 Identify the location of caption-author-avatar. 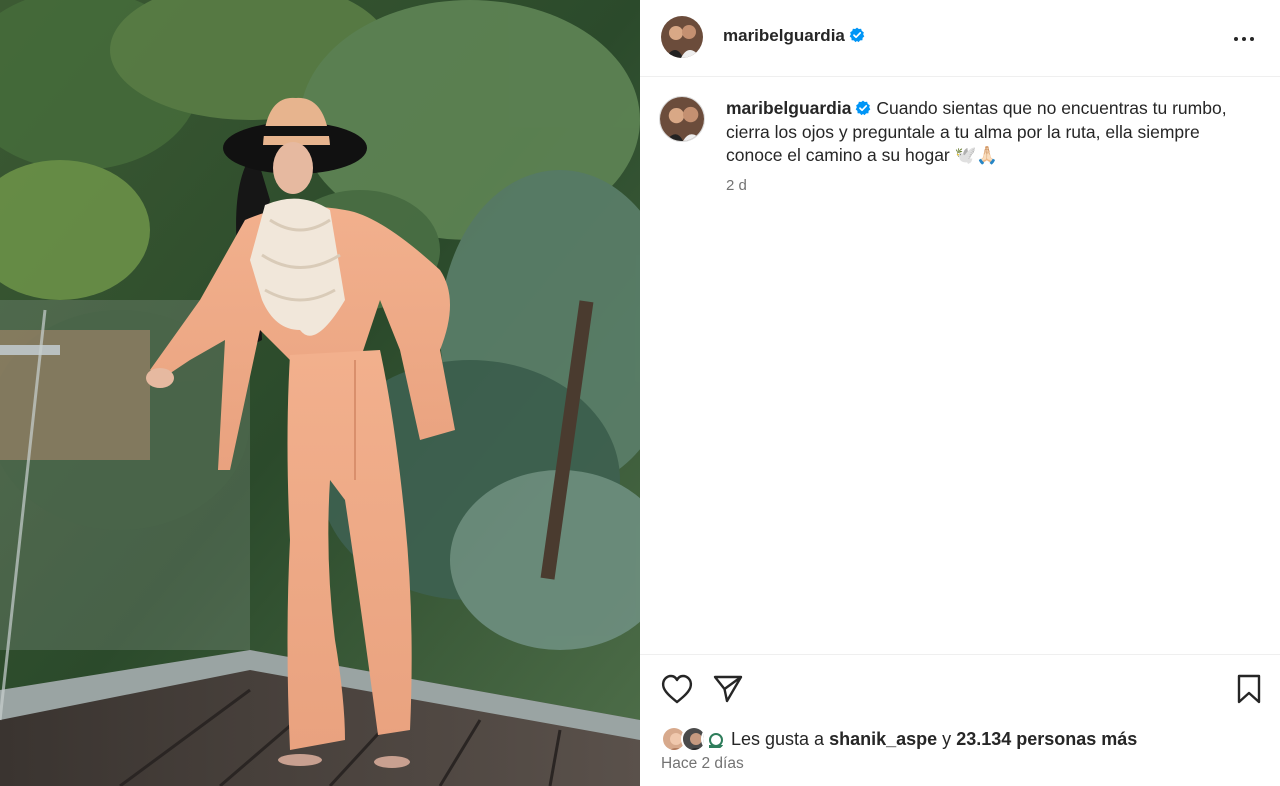
(682, 119).